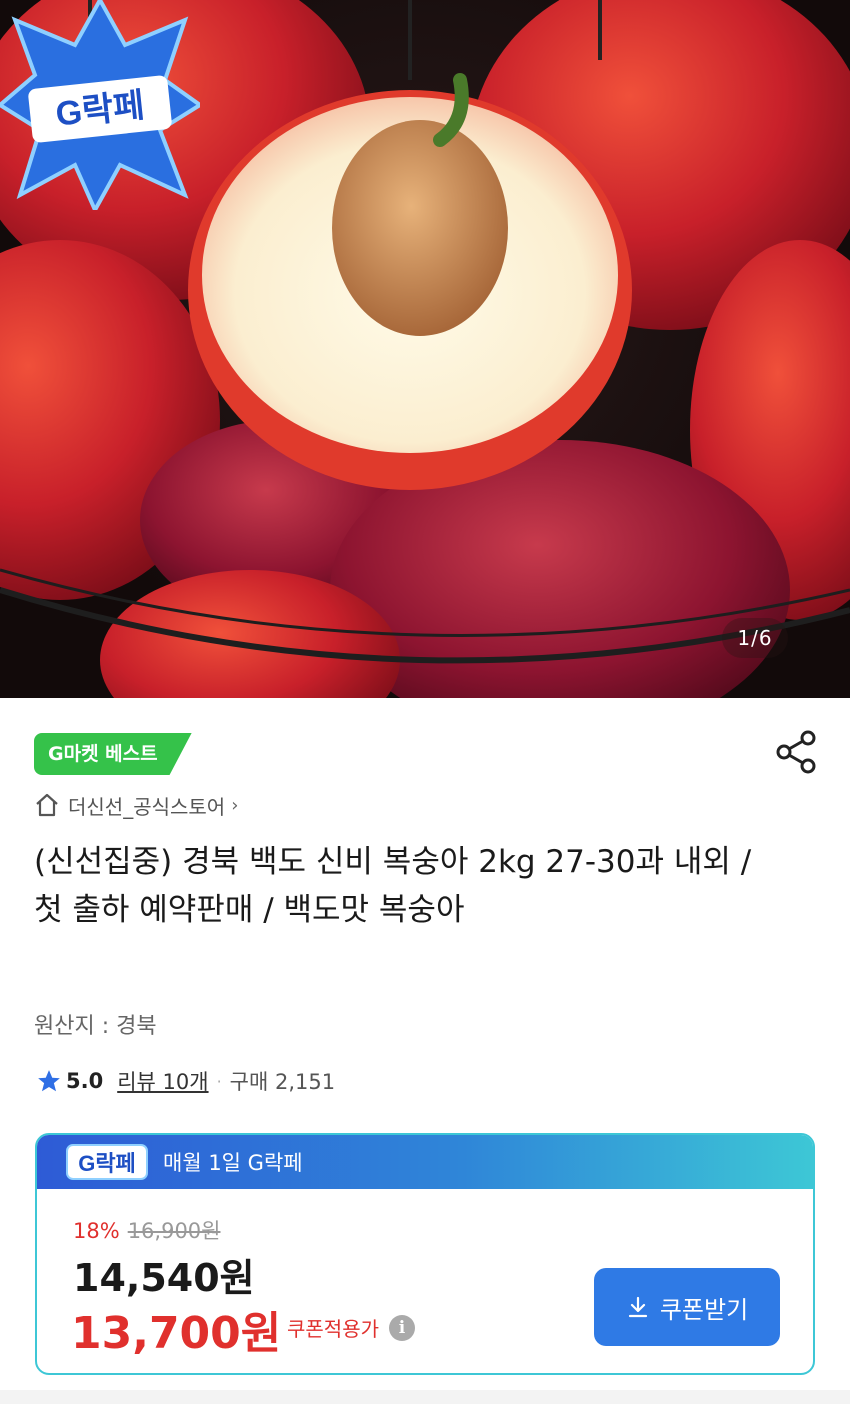 The image size is (850, 1404). What do you see at coordinates (425, 1162) in the screenshot?
I see `deal-header: G락페 매월 1일 G락페` at bounding box center [425, 1162].